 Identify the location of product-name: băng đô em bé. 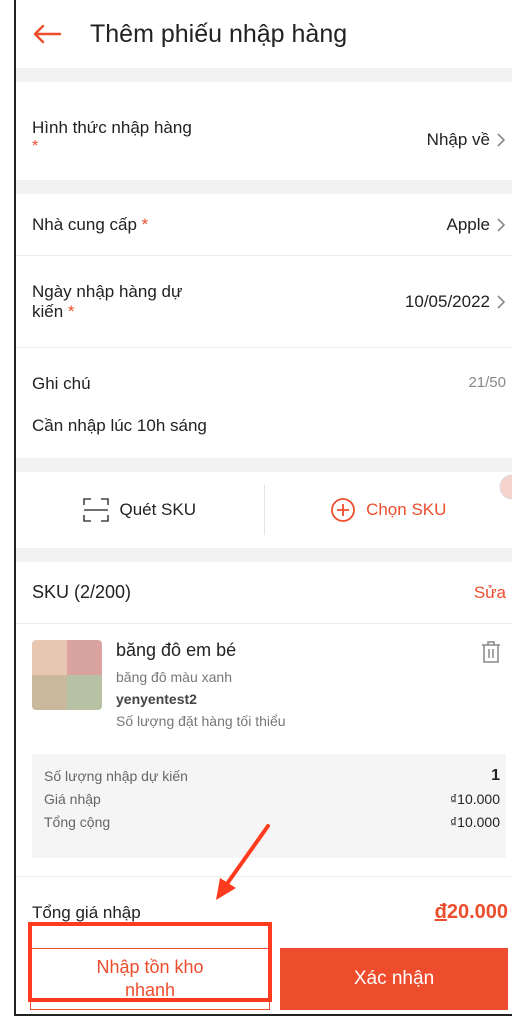
(176, 650).